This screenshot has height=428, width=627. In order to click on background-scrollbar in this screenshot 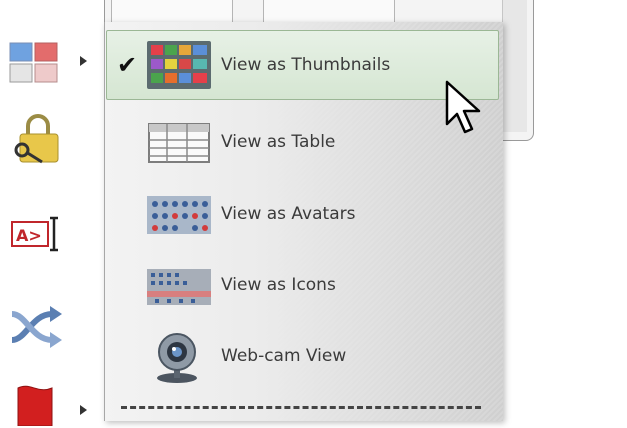, I will do `click(514, 66)`.